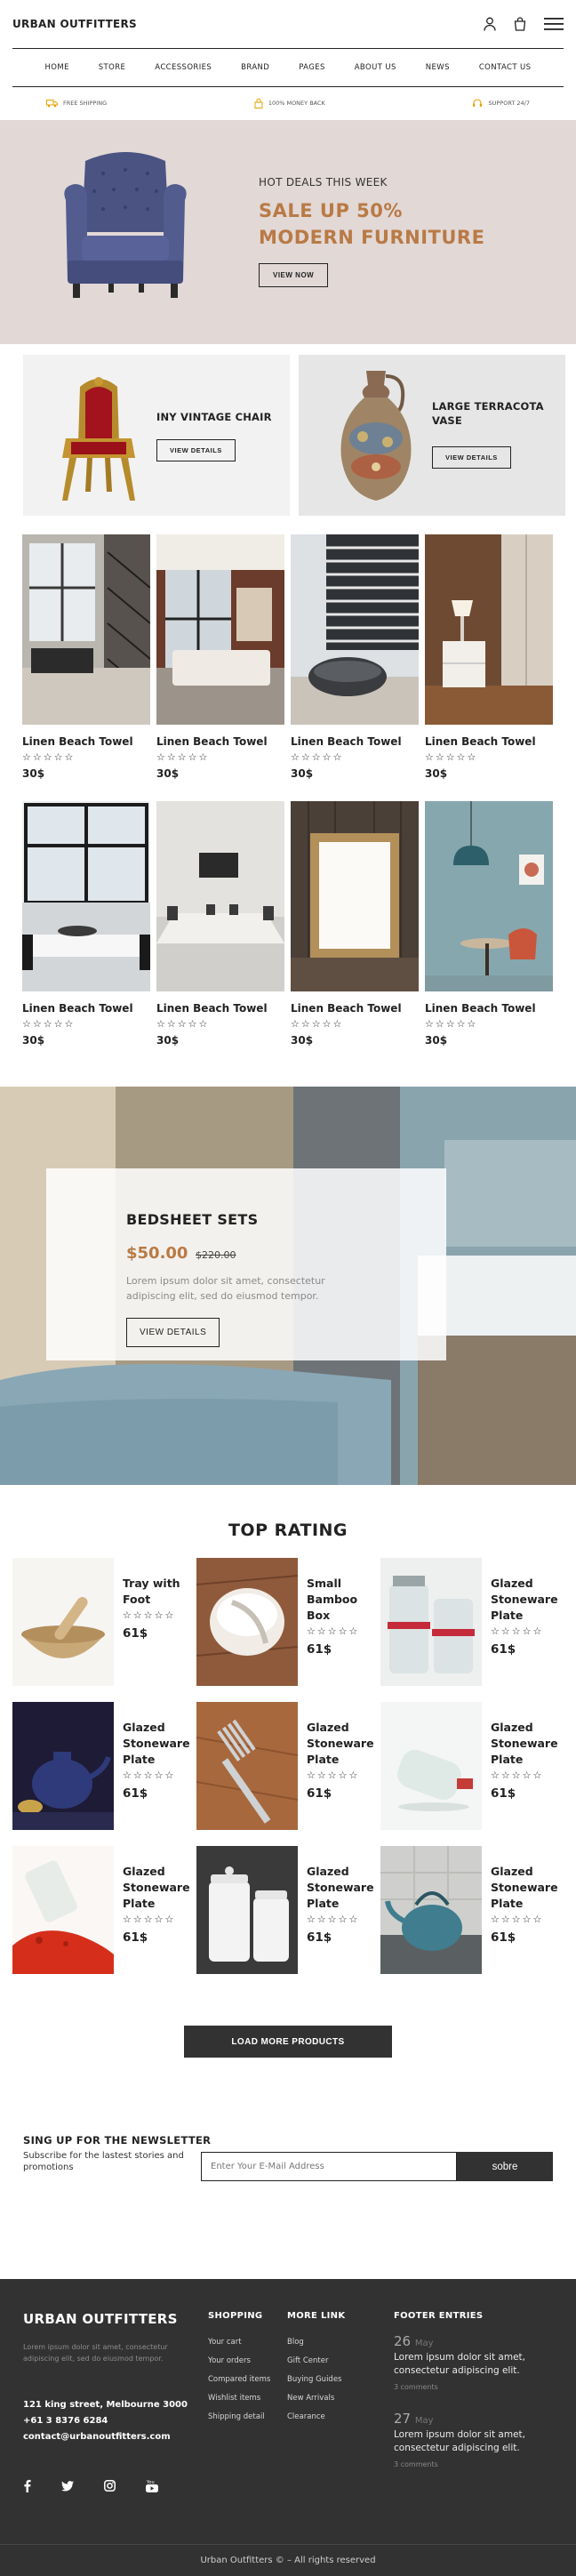 The width and height of the screenshot is (576, 2576). Describe the element at coordinates (355, 896) in the screenshot. I see `product-image-mirror` at that location.